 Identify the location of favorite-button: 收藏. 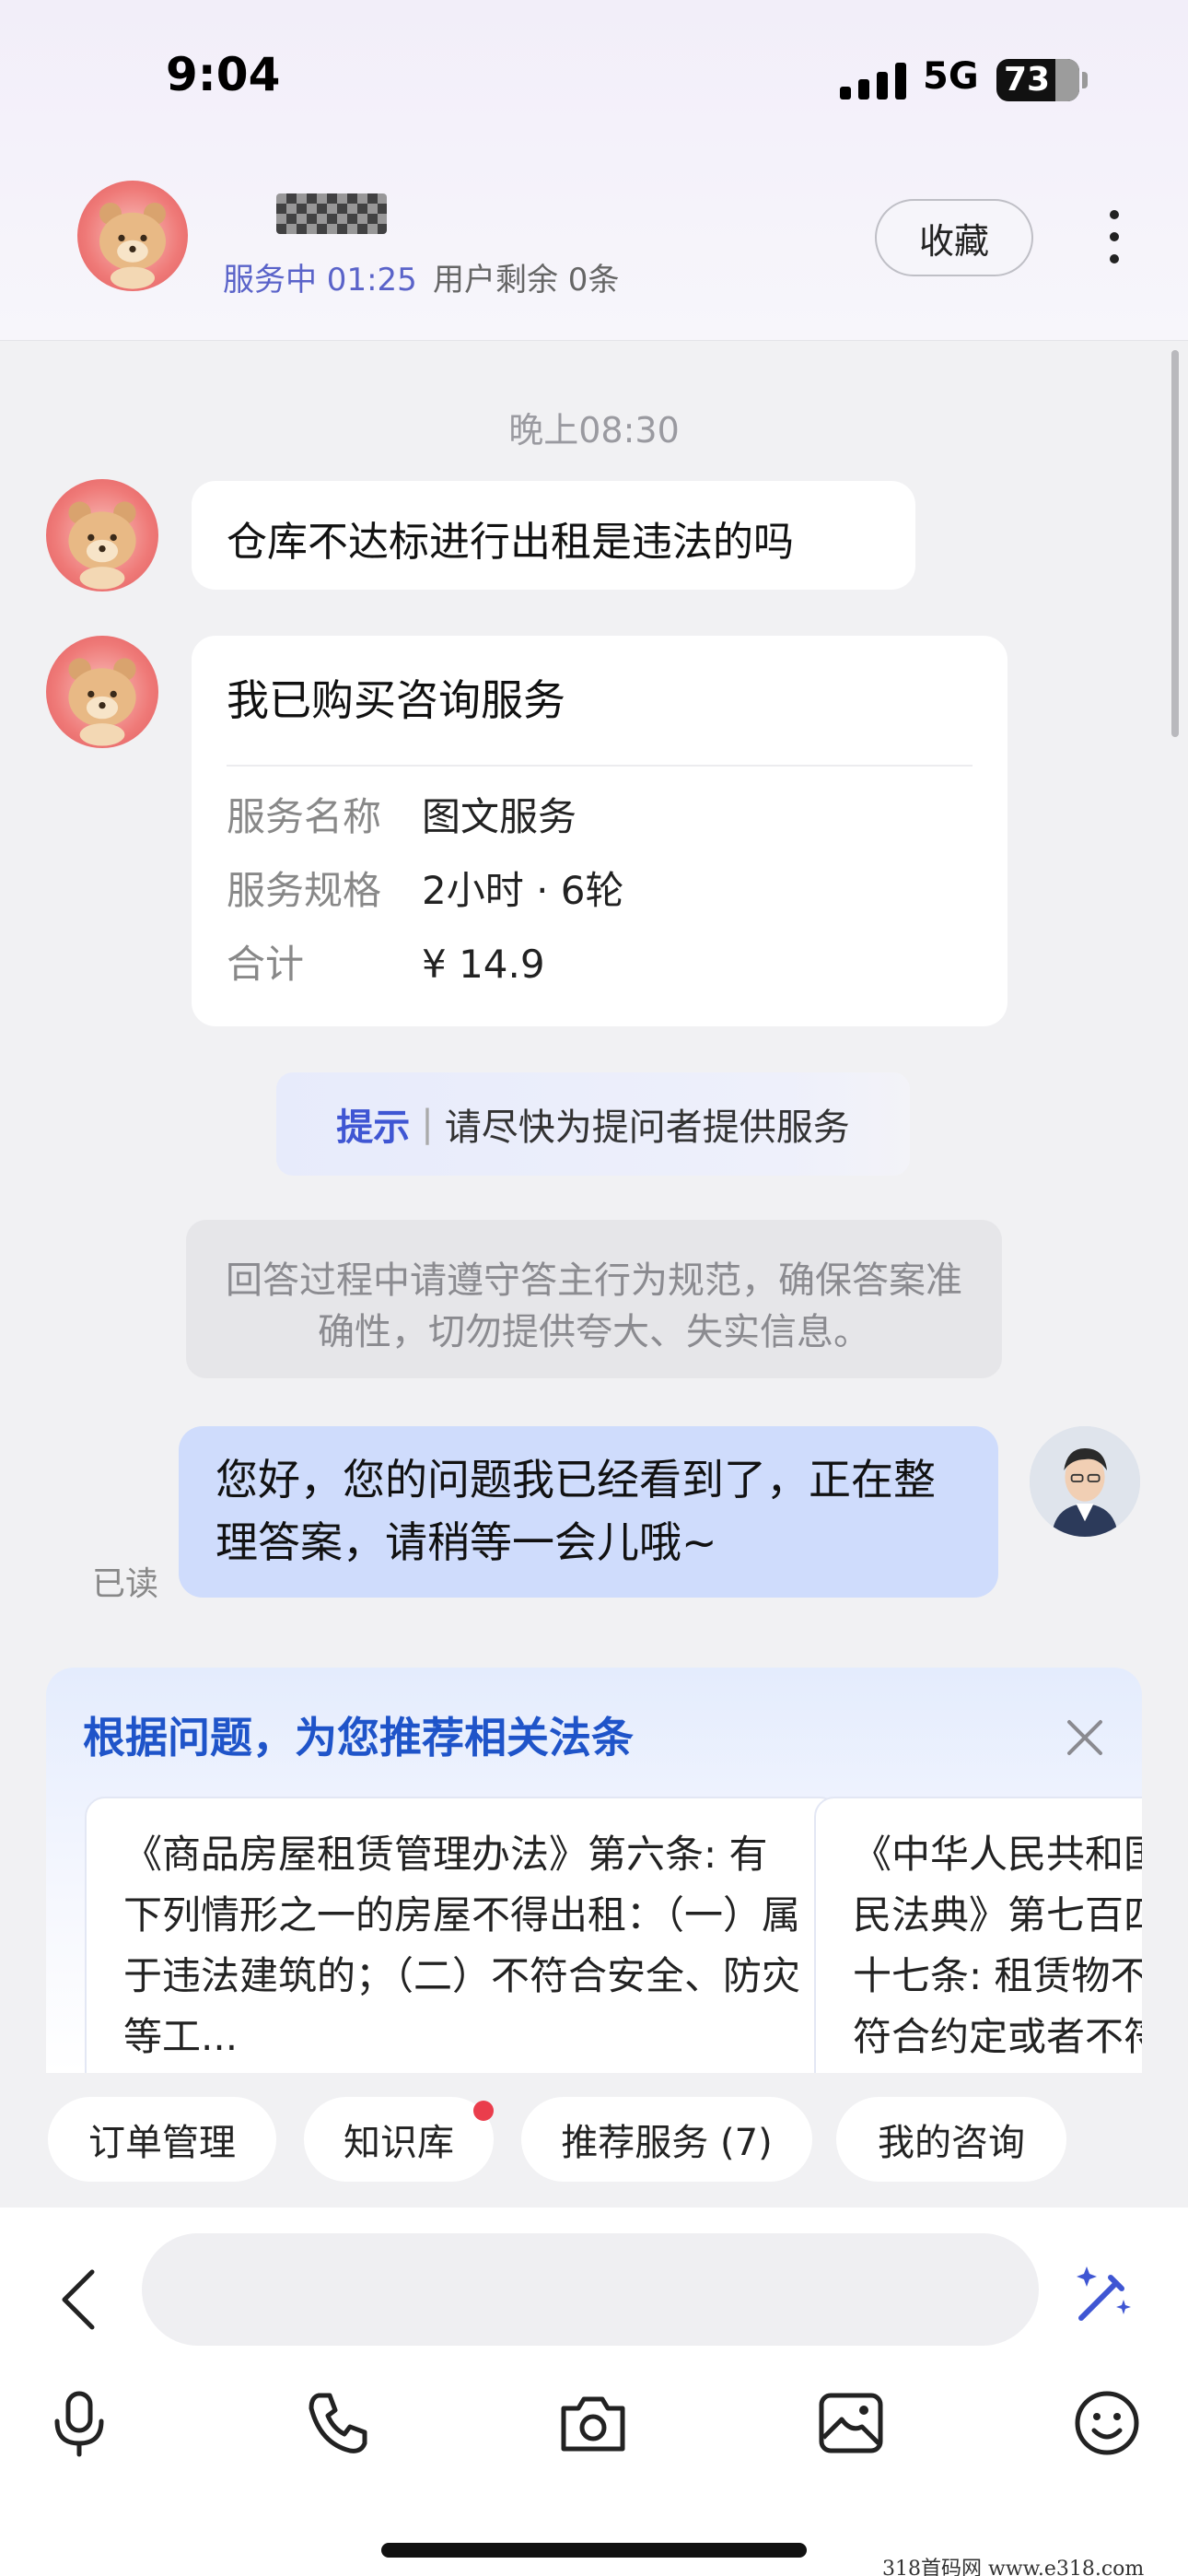
(954, 237).